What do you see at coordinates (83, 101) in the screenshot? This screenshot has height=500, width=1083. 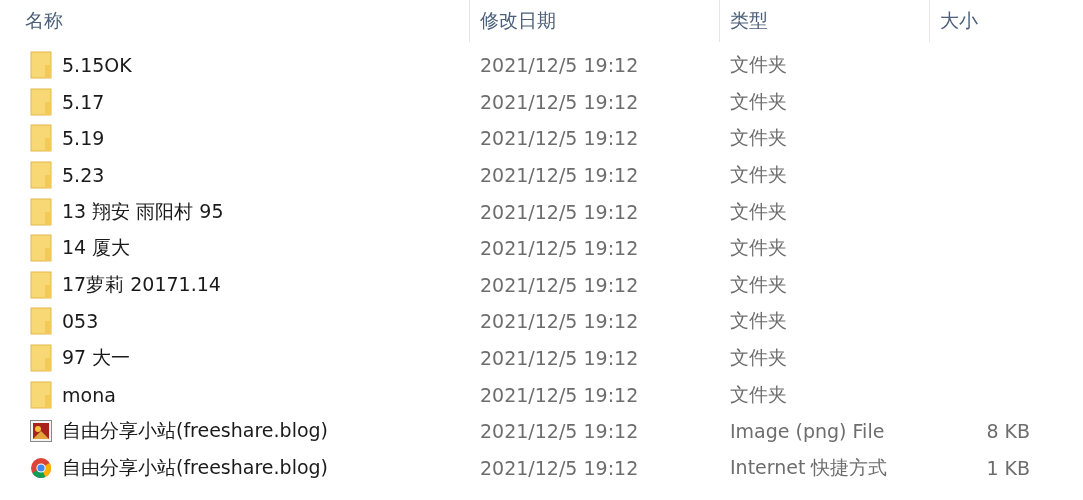 I see `file-name: 5.17` at bounding box center [83, 101].